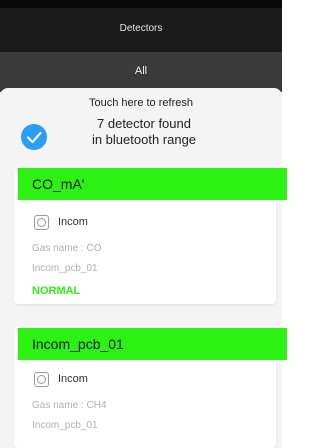 This screenshot has width=320, height=448. I want to click on app-header: Detectors, so click(141, 26).